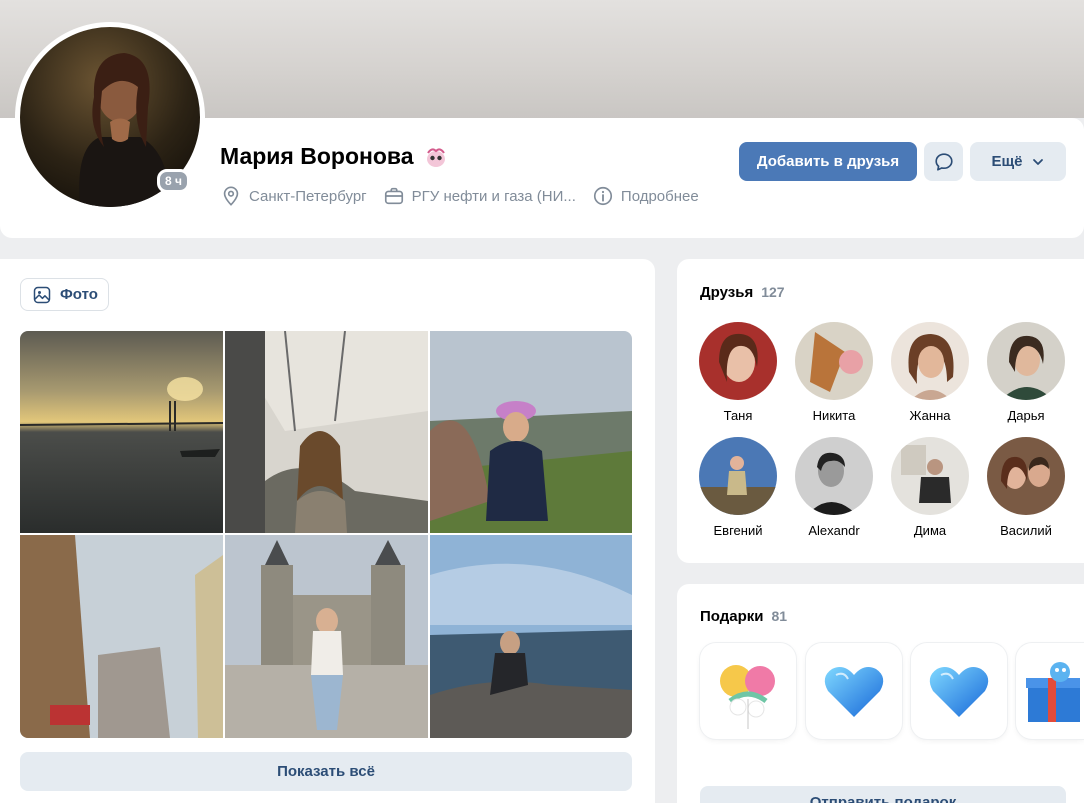 The image size is (1084, 803). Describe the element at coordinates (42, 294) in the screenshot. I see `image-icon` at that location.